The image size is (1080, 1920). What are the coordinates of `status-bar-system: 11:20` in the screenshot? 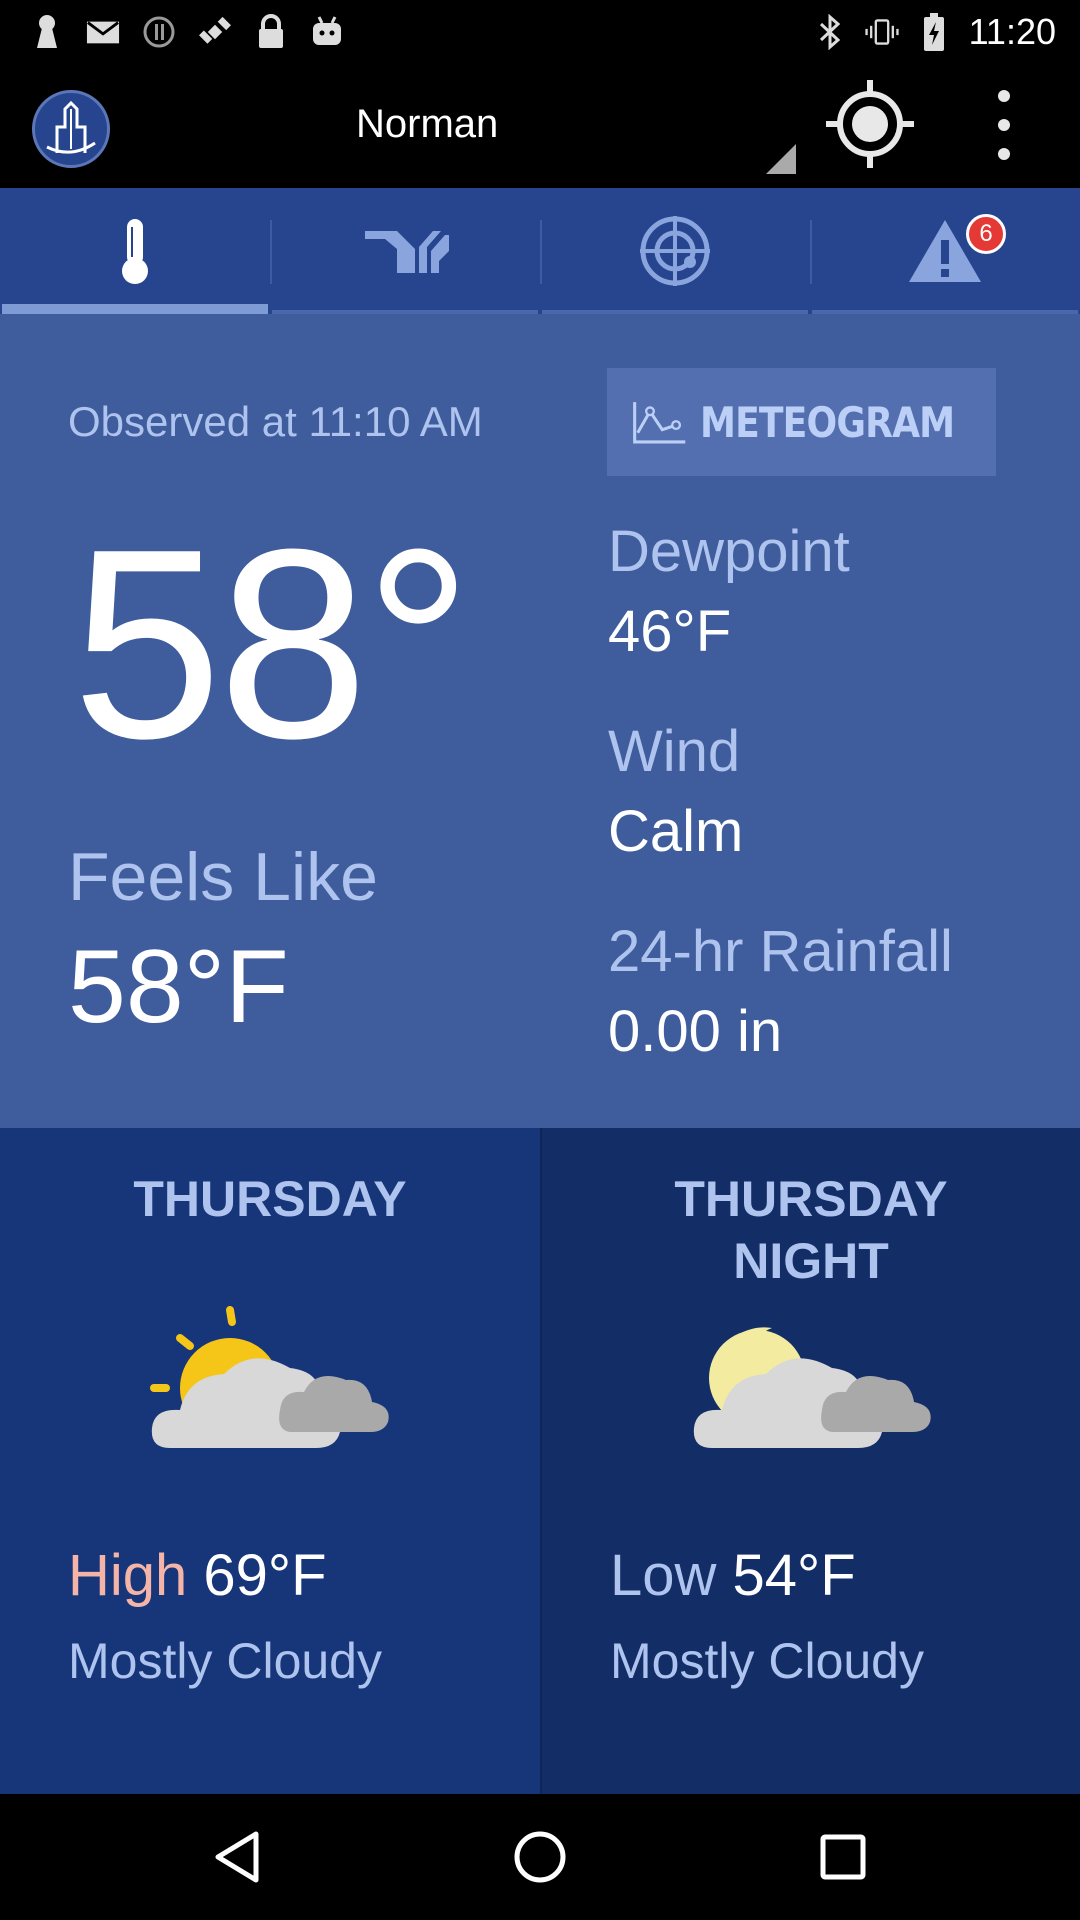 It's located at (934, 32).